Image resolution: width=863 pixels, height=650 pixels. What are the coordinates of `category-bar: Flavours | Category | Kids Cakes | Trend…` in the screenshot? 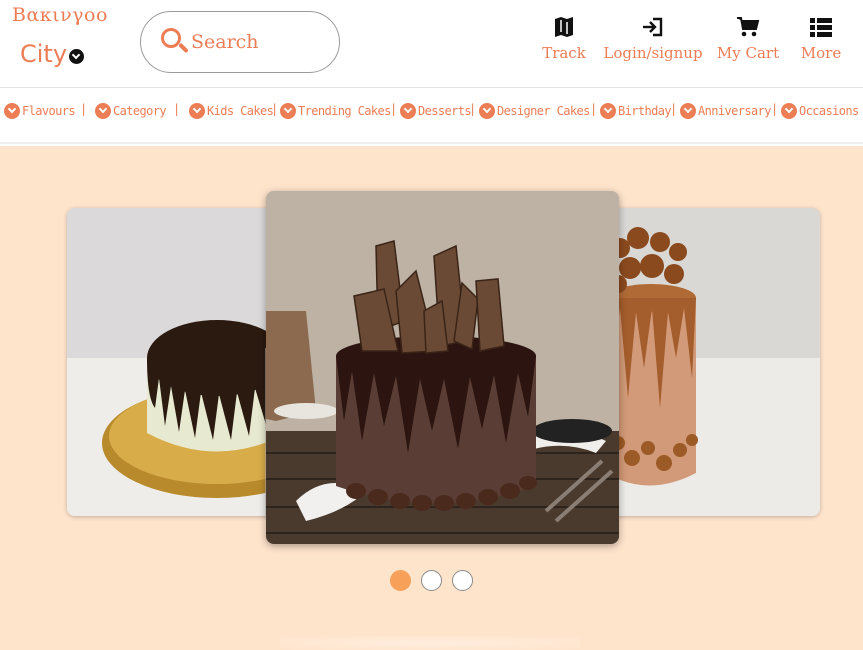 It's located at (431, 116).